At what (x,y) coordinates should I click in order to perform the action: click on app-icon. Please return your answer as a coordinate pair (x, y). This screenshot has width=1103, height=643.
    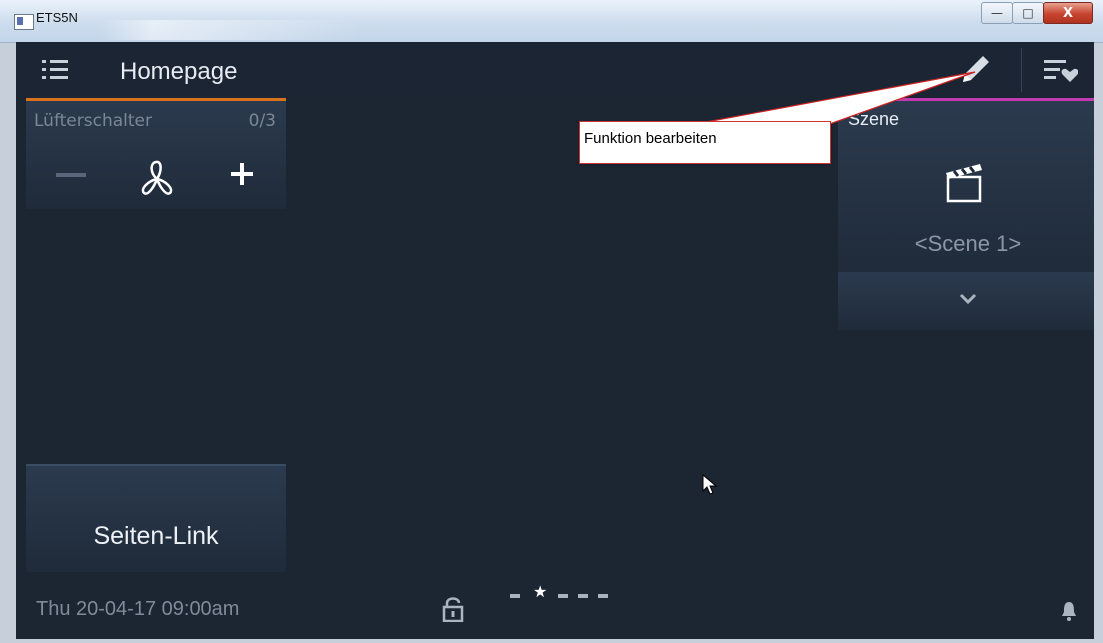
    Looking at the image, I should click on (24, 22).